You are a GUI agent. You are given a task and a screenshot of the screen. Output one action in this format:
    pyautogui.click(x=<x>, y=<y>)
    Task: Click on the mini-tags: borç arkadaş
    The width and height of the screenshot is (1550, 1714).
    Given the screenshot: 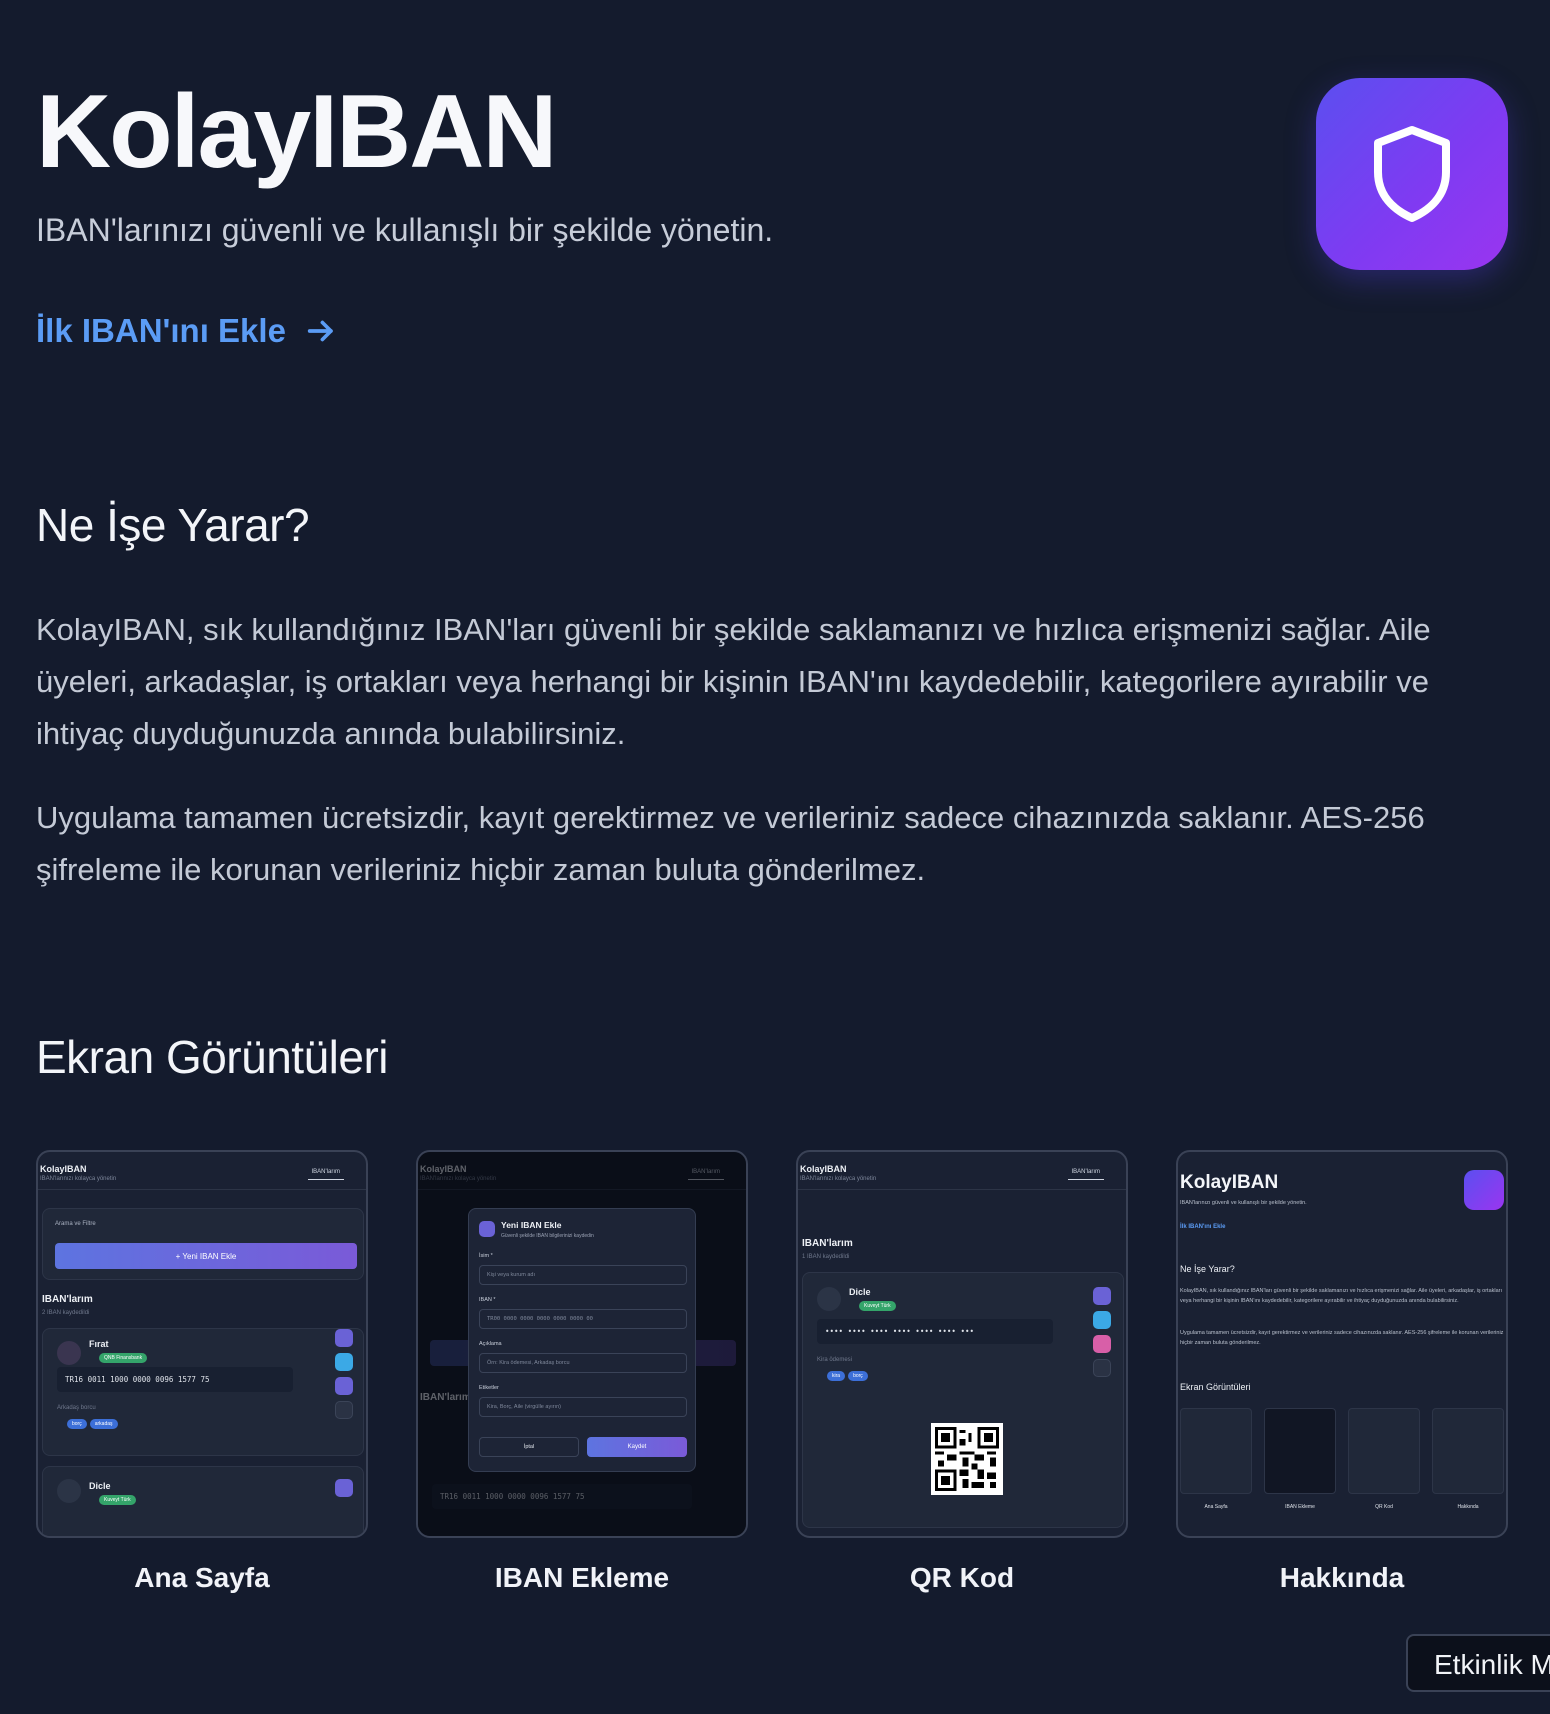 What is the action you would take?
    pyautogui.click(x=94, y=1424)
    